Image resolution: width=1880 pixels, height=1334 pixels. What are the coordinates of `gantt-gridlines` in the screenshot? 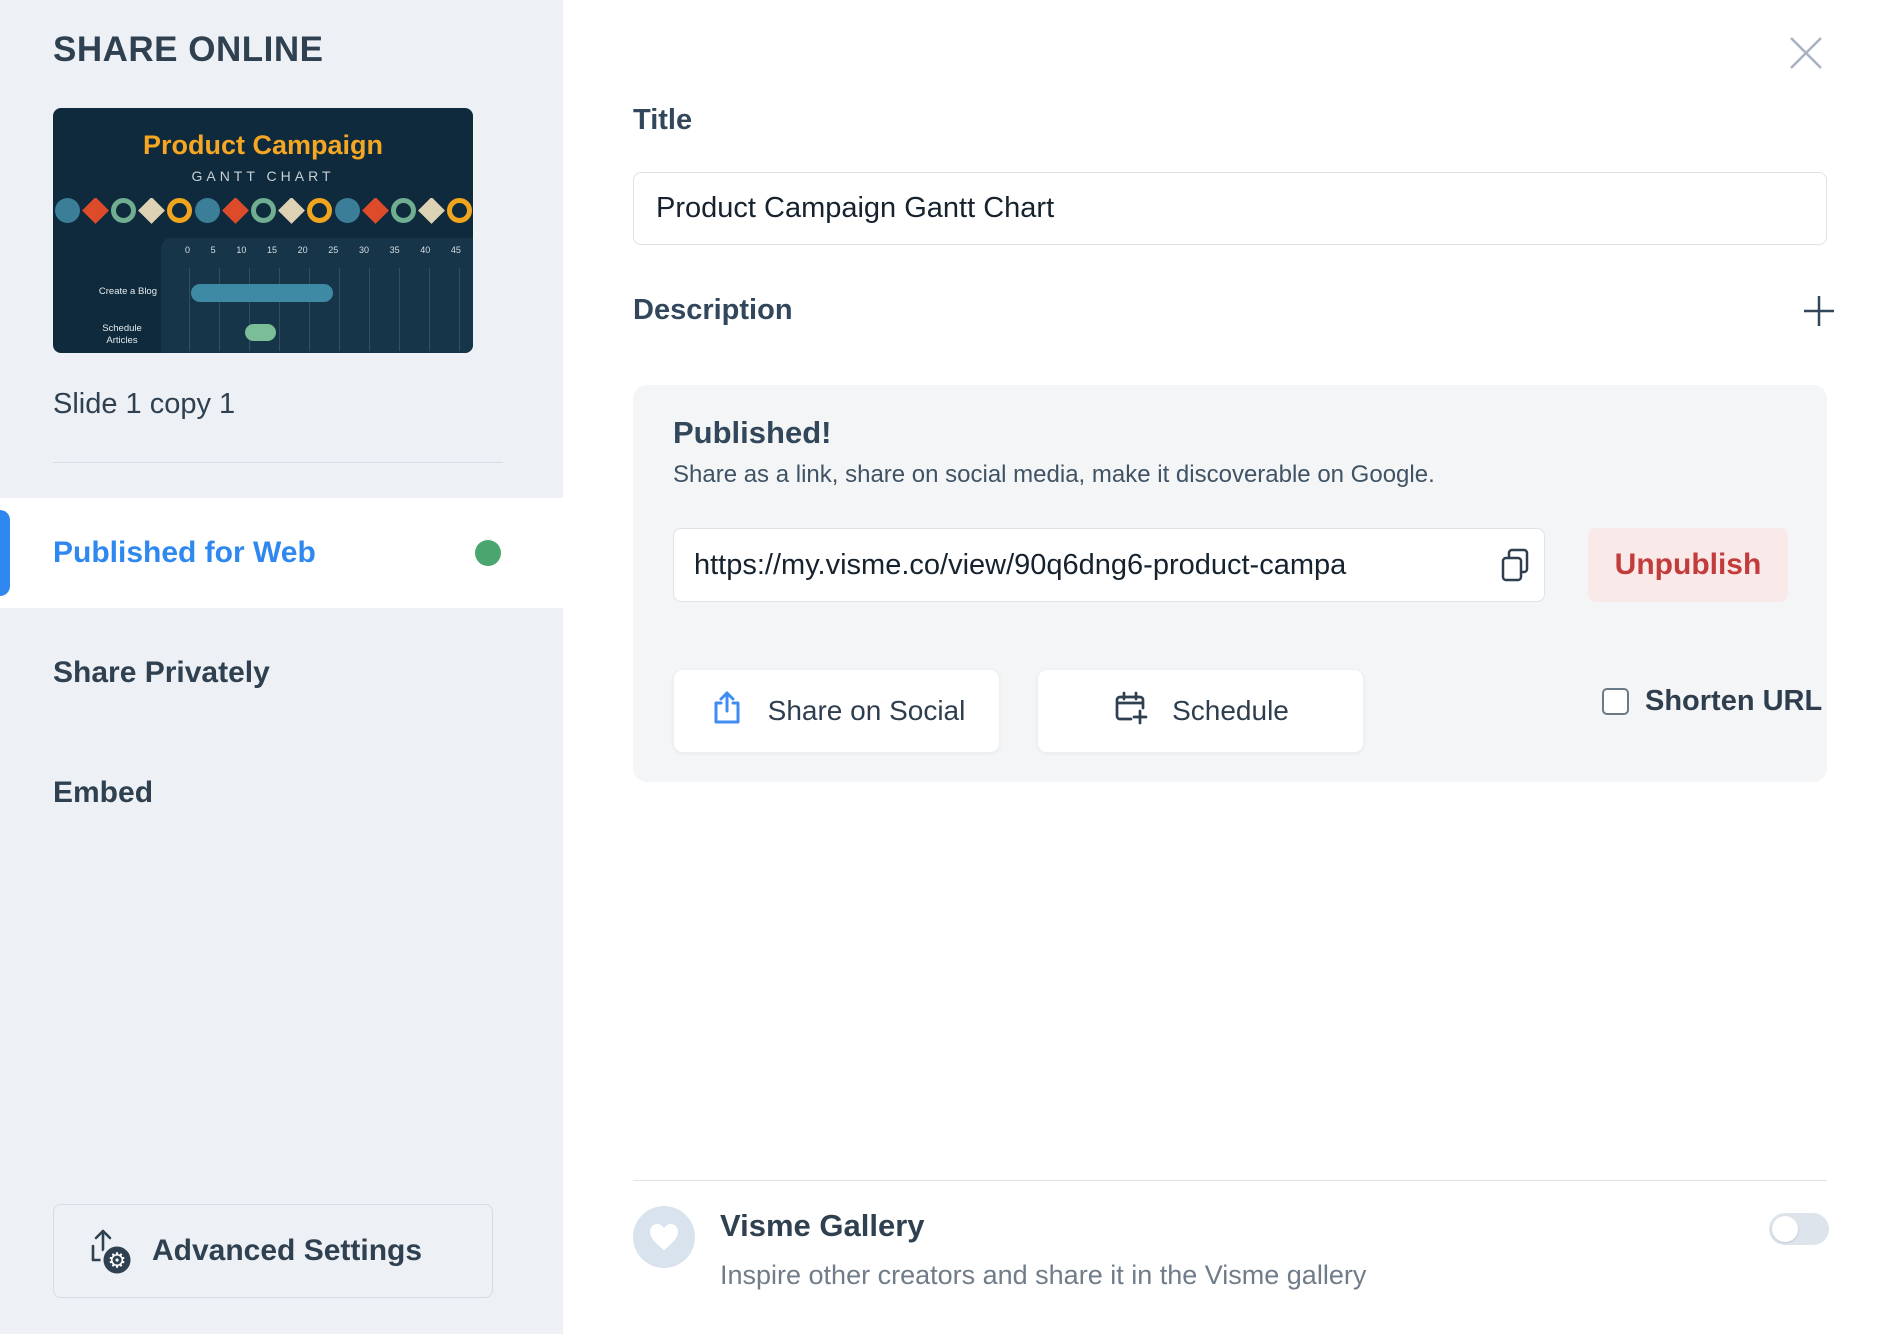 It's located at (324, 309).